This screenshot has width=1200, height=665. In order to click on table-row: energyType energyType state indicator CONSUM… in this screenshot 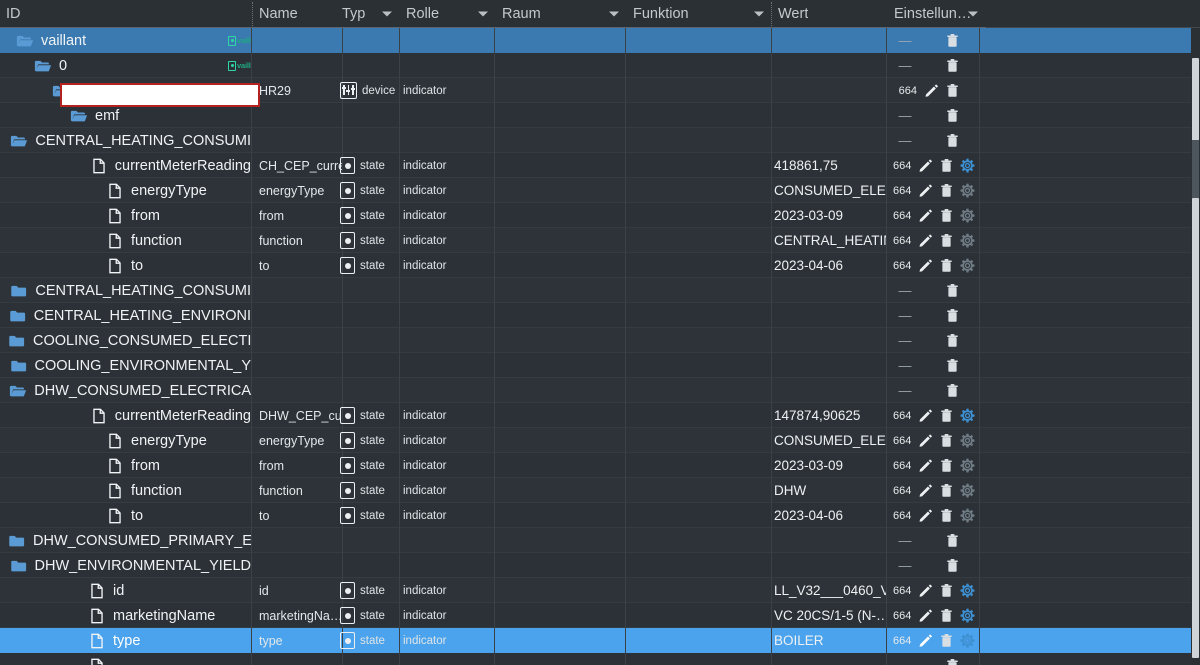, I will do `click(600, 190)`.